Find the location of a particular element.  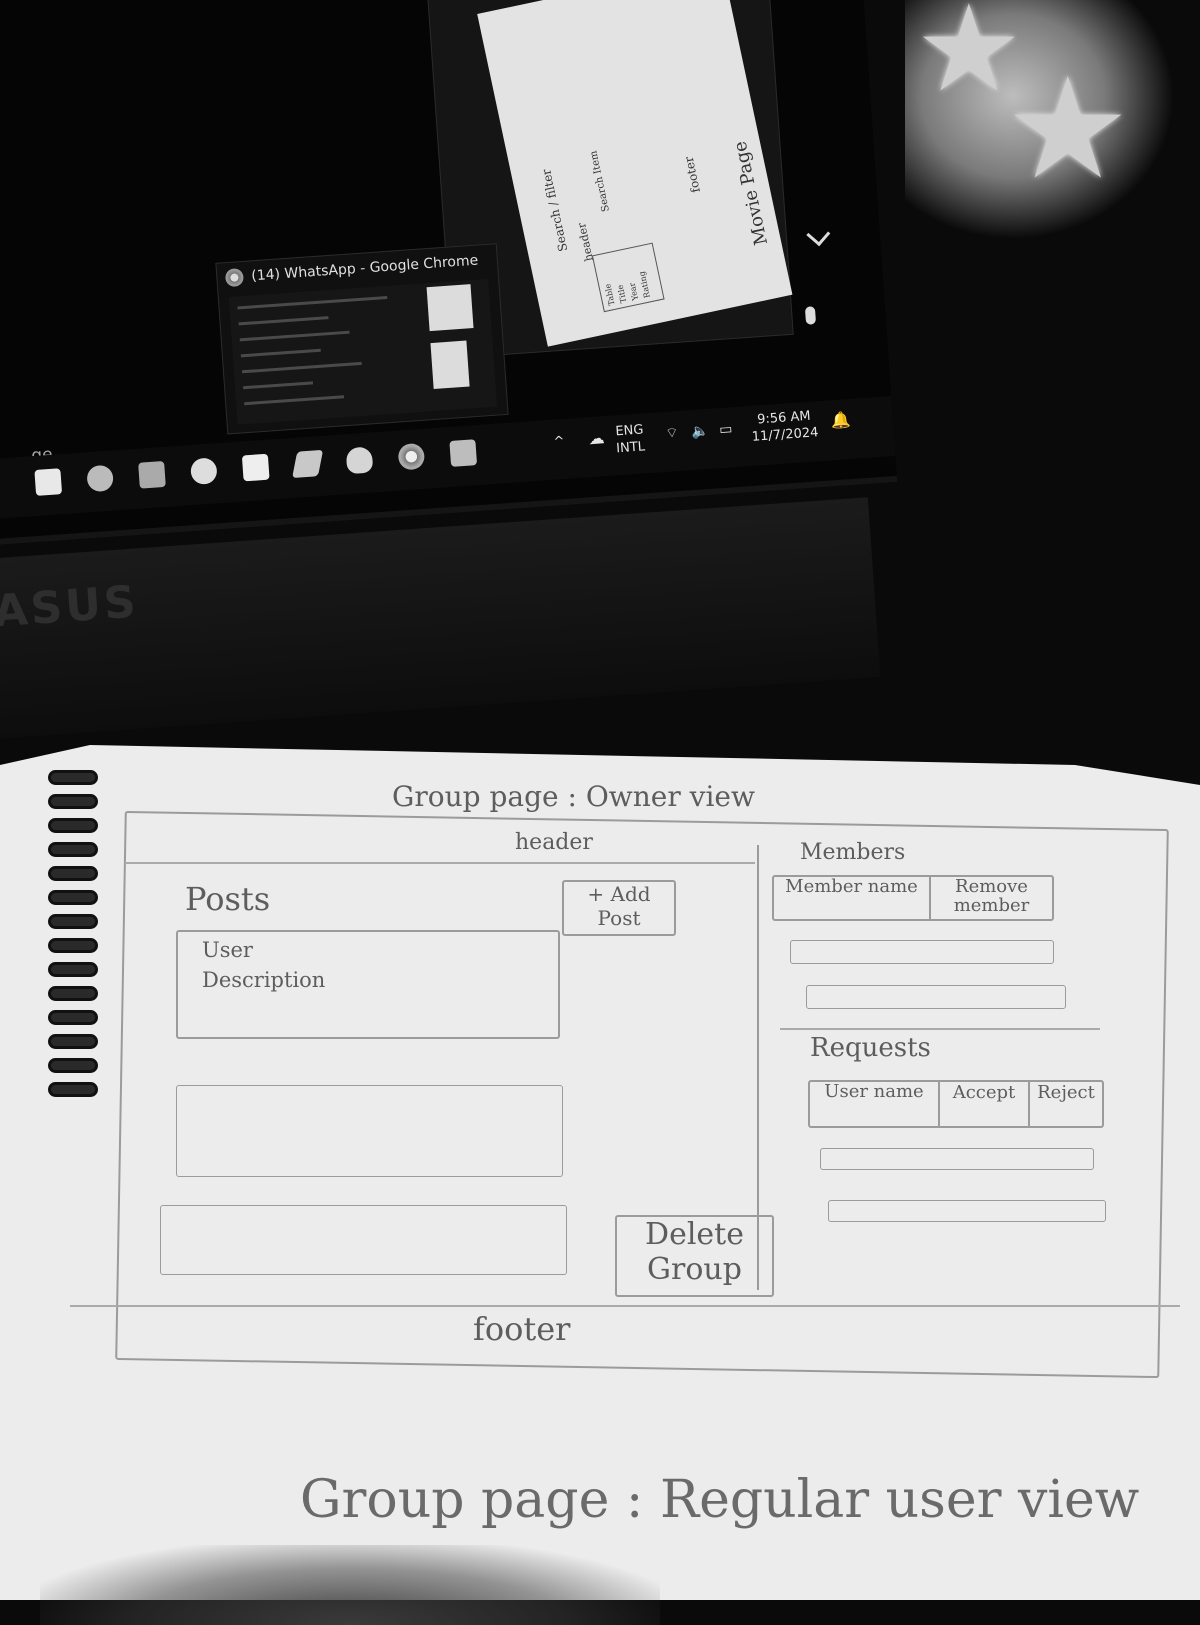

posts-heading: Posts is located at coordinates (228, 899).